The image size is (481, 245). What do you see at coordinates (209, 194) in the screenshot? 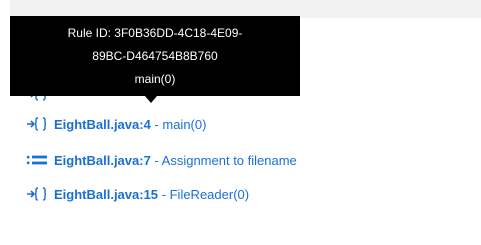
I see `trace-description: FileReader(0)` at bounding box center [209, 194].